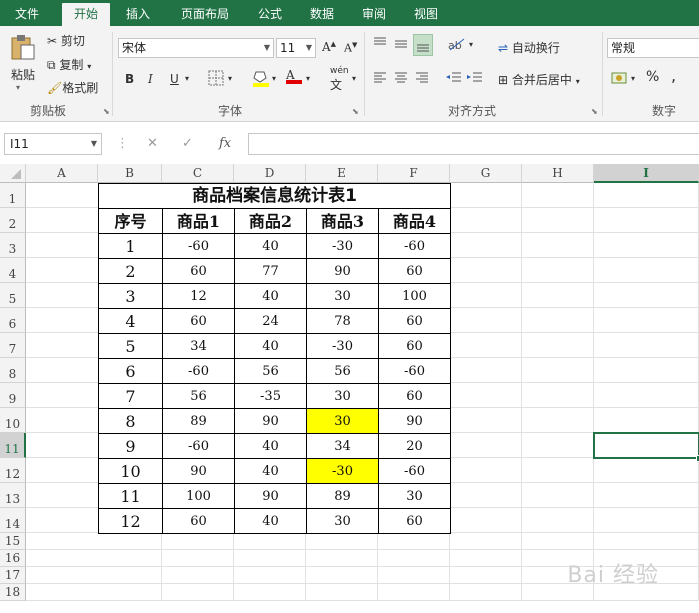 The image size is (699, 613). Describe the element at coordinates (261, 79) in the screenshot. I see `fill-color-icon` at that location.